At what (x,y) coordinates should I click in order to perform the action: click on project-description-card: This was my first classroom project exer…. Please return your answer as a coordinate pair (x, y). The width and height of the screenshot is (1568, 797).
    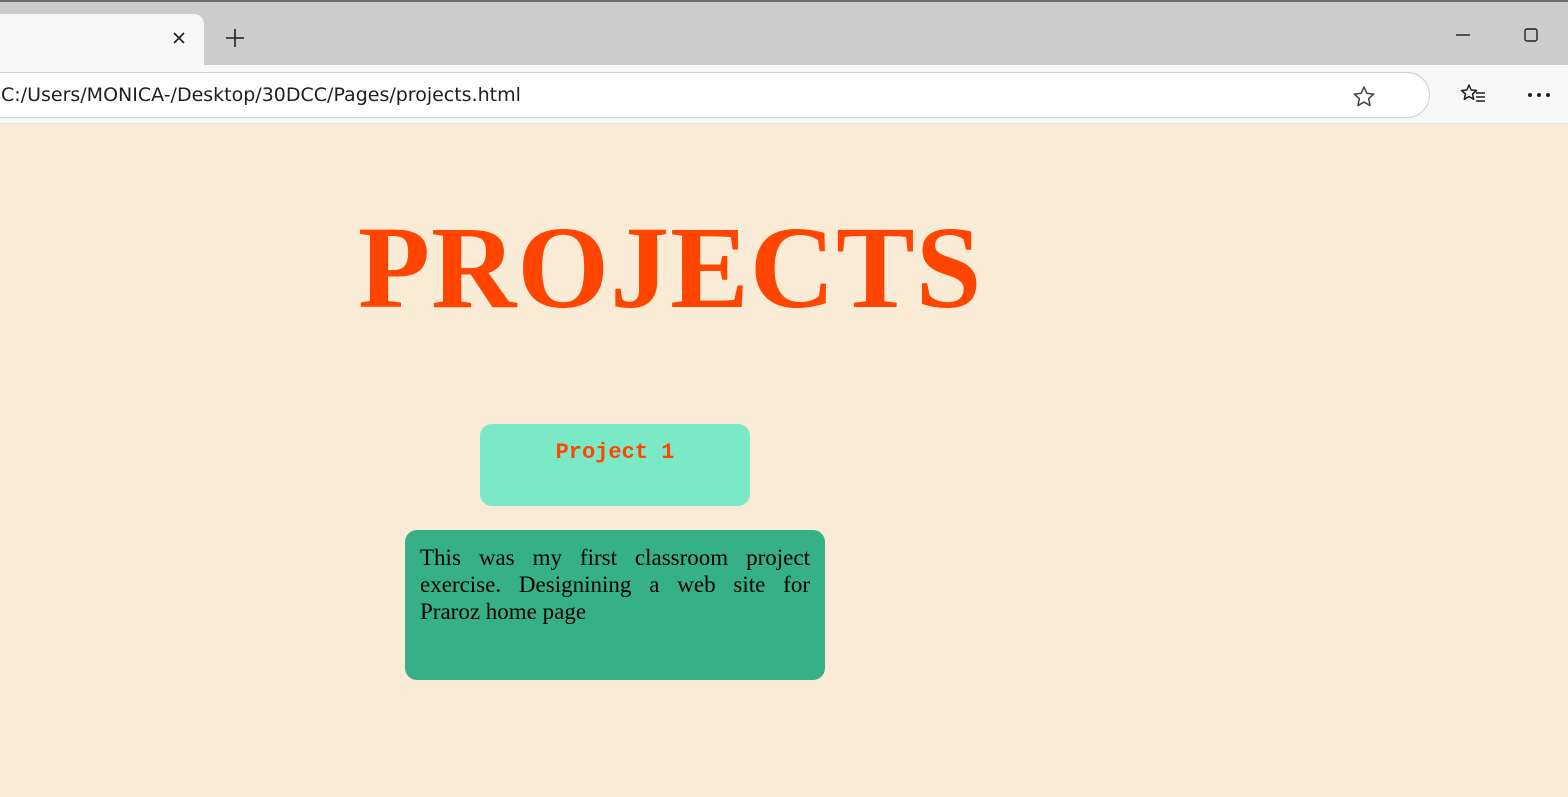
    Looking at the image, I should click on (615, 605).